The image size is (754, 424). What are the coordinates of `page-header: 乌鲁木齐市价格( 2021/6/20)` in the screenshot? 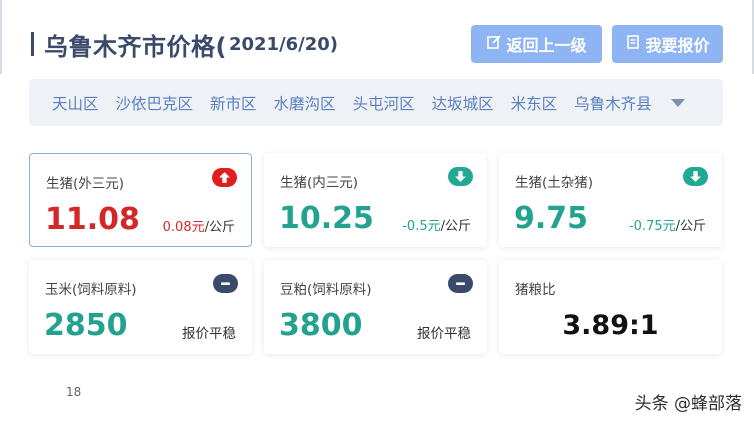 It's located at (184, 44).